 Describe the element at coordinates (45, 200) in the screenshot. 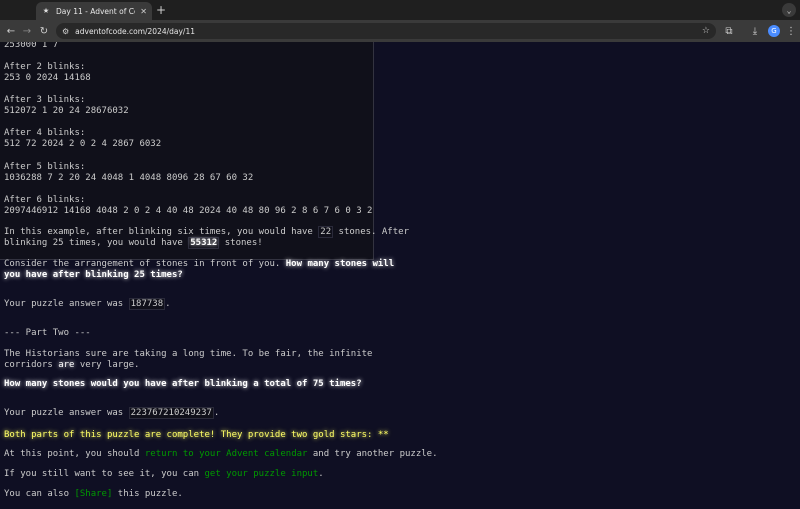

I see `example-label: After 6 blinks:` at that location.